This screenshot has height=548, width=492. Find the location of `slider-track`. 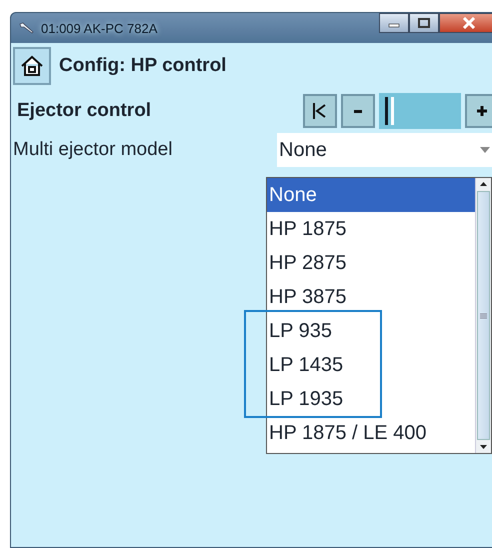

slider-track is located at coordinates (420, 111).